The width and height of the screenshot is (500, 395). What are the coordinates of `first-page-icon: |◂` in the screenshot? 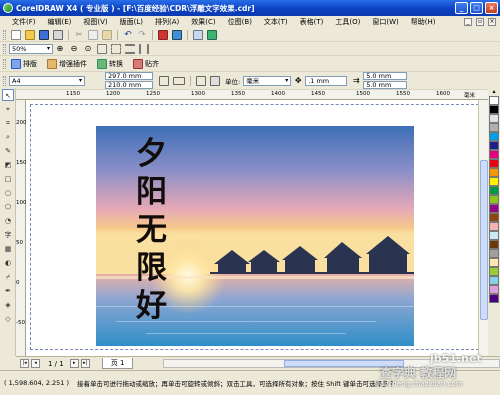 It's located at (24, 363).